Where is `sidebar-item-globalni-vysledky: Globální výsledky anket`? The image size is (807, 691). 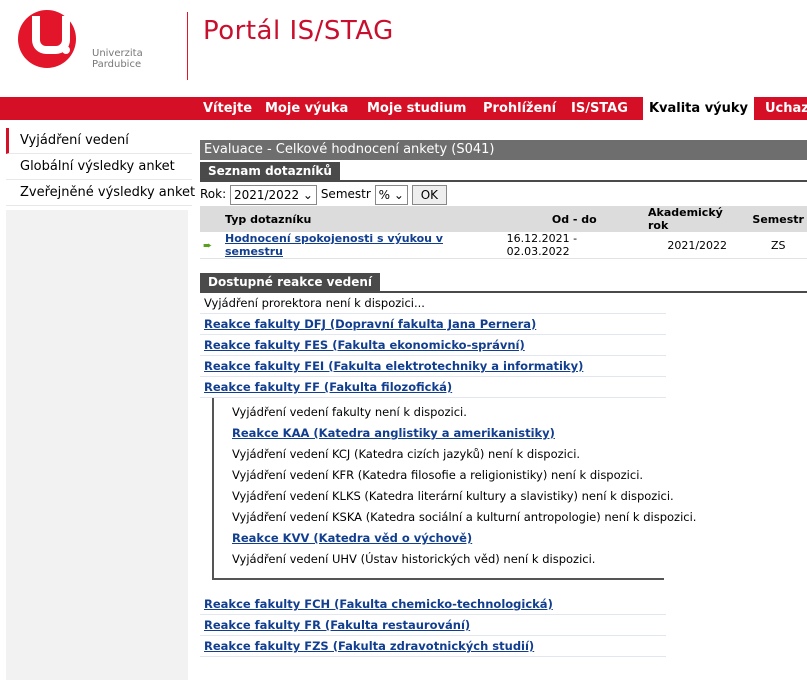
sidebar-item-globalni-vysledky: Globální výsledky anket is located at coordinates (99, 167).